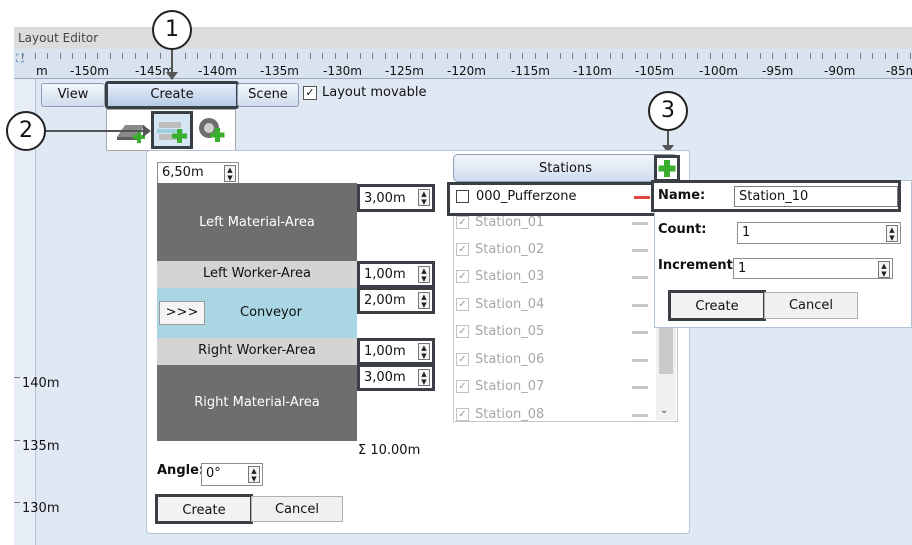  What do you see at coordinates (566, 223) in the screenshot?
I see `station-item: ✓ Station_01` at bounding box center [566, 223].